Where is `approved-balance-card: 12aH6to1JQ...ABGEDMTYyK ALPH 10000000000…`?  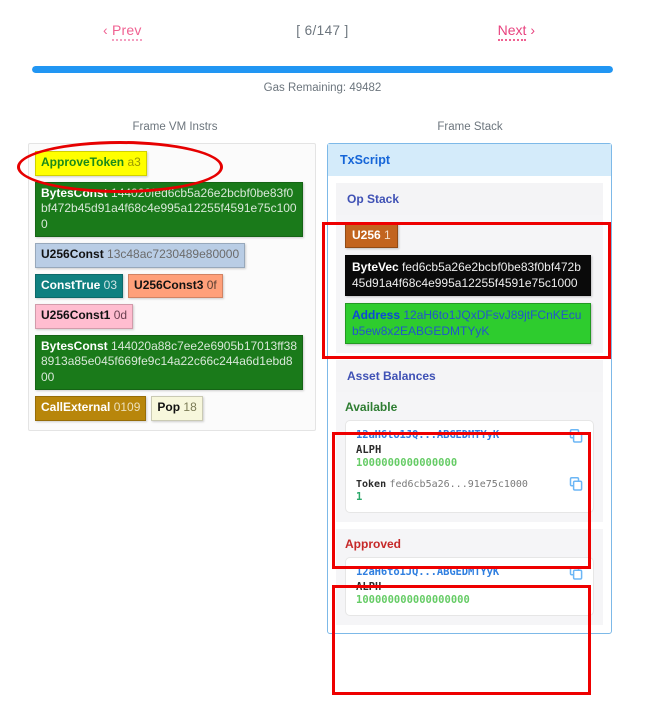 approved-balance-card: 12aH6to1JQ...ABGEDMTYyK ALPH 10000000000… is located at coordinates (469, 586).